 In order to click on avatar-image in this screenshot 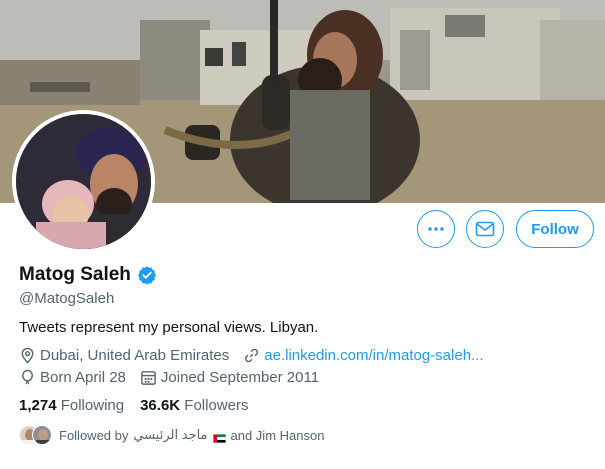, I will do `click(83, 181)`.